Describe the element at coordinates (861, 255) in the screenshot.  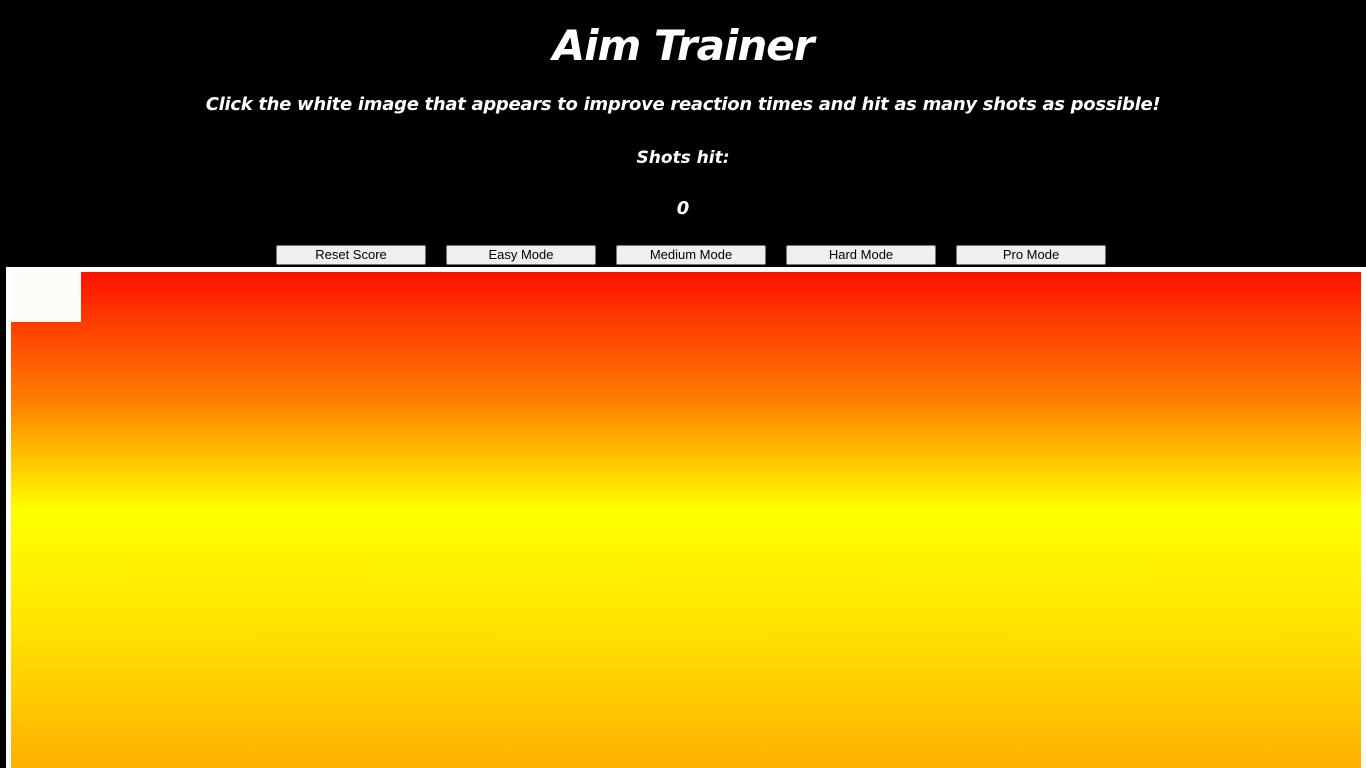
I see `hard-mode-button: Hard Mode` at that location.